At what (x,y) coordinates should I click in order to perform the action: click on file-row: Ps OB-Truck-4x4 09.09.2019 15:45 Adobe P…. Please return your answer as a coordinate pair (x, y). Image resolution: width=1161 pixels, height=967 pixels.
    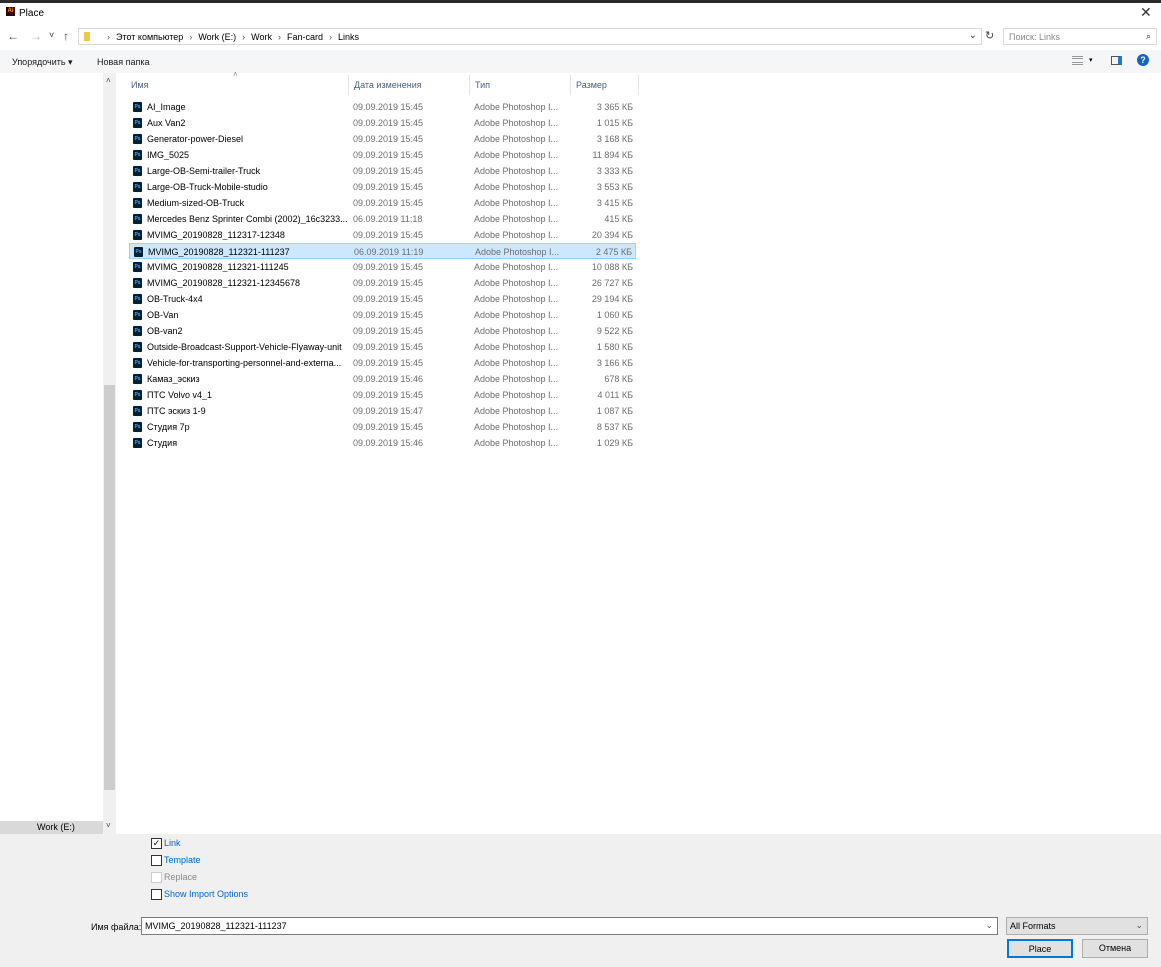
    Looking at the image, I should click on (382, 299).